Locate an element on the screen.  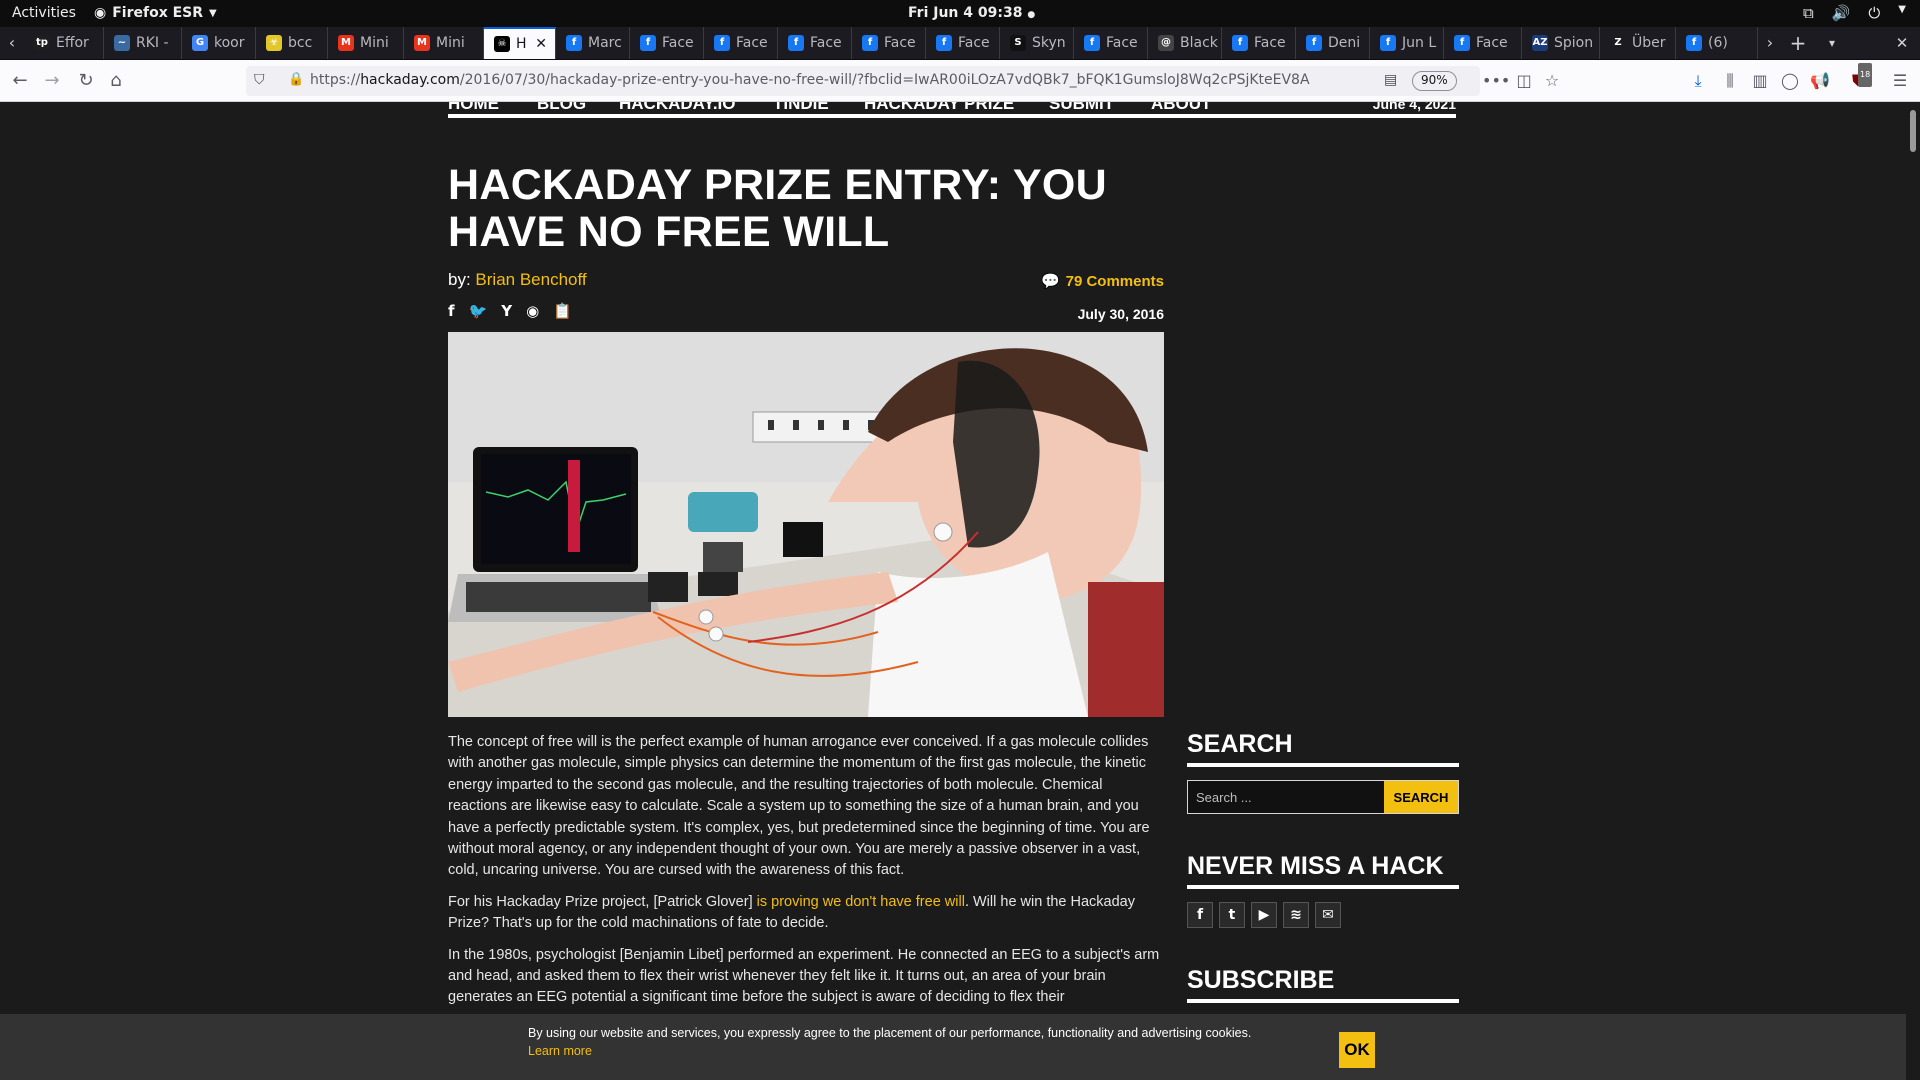
email-icon: ✉ is located at coordinates (1328, 915).